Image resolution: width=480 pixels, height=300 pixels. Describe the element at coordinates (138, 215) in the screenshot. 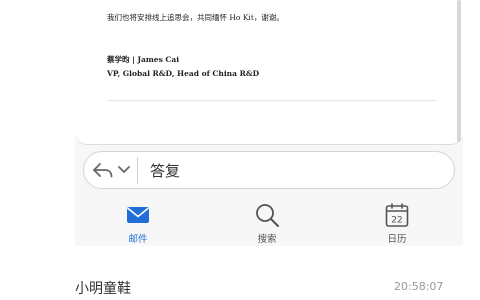

I see `envelope-icon` at that location.